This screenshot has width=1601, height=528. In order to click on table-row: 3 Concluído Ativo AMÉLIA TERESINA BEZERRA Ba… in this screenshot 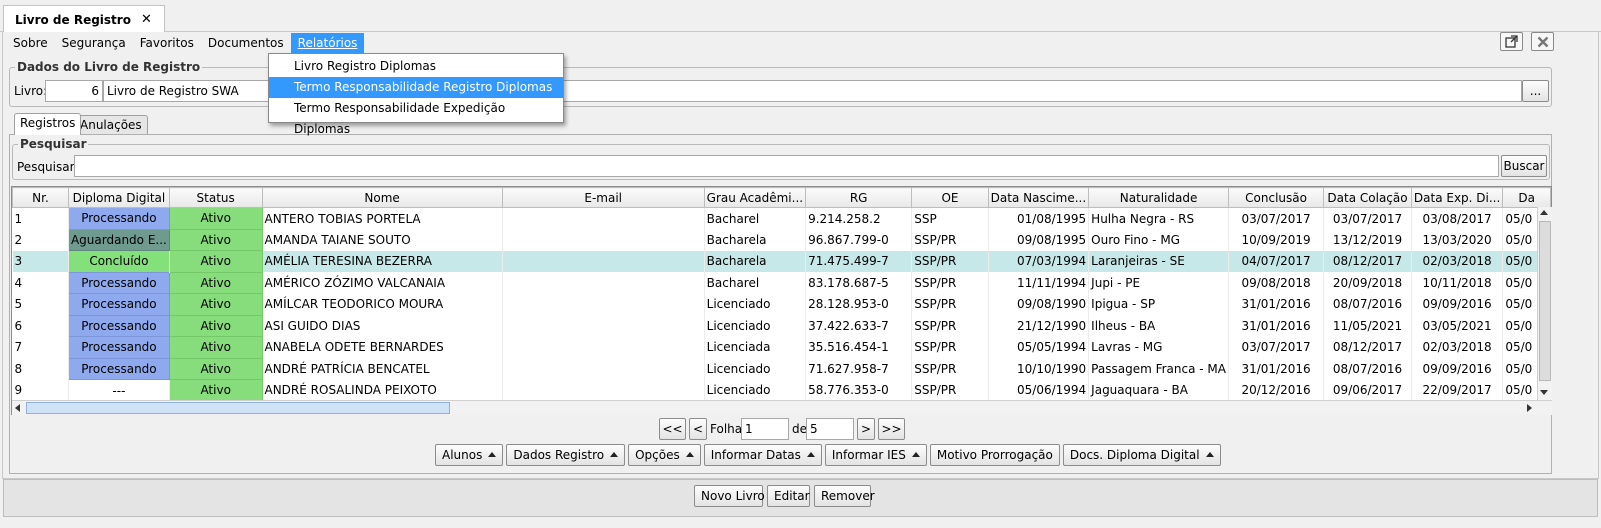, I will do `click(781, 261)`.